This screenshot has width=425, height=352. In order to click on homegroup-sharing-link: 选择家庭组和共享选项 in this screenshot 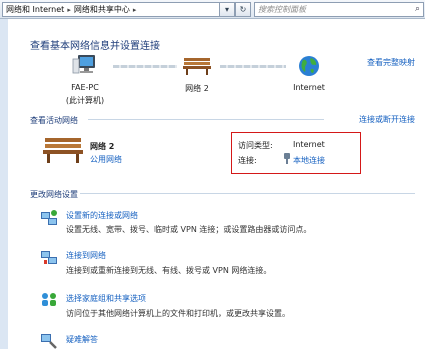, I will do `click(106, 298)`.